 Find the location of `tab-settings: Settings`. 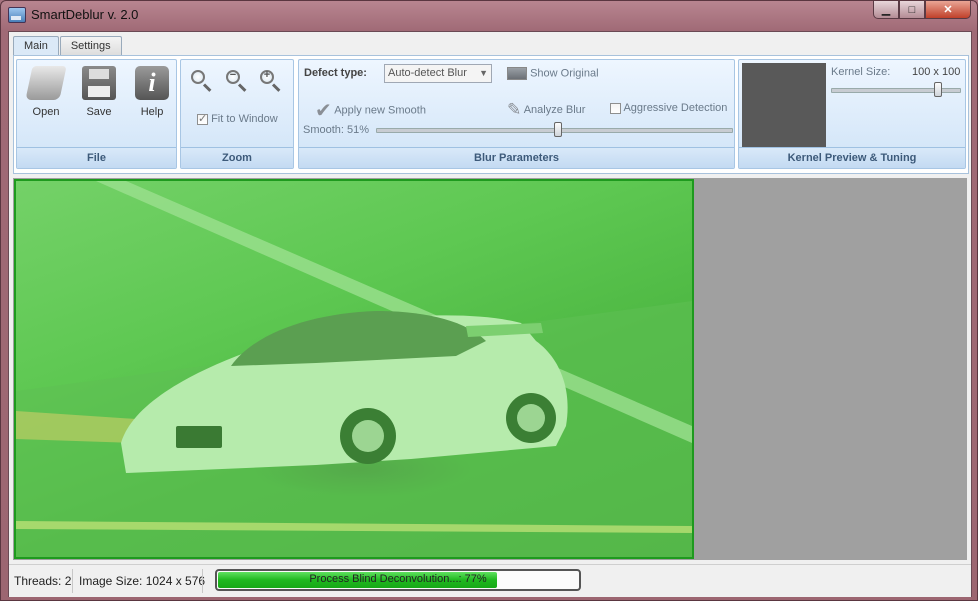

tab-settings: Settings is located at coordinates (90, 46).